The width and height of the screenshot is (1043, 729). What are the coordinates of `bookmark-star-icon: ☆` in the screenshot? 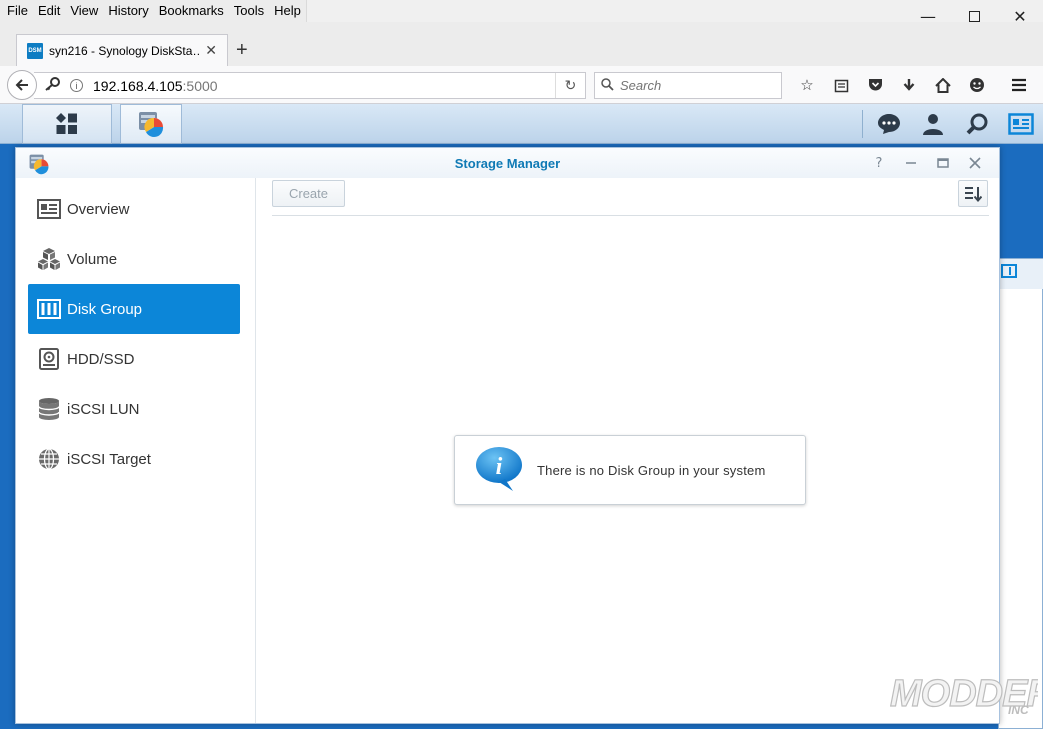 It's located at (807, 85).